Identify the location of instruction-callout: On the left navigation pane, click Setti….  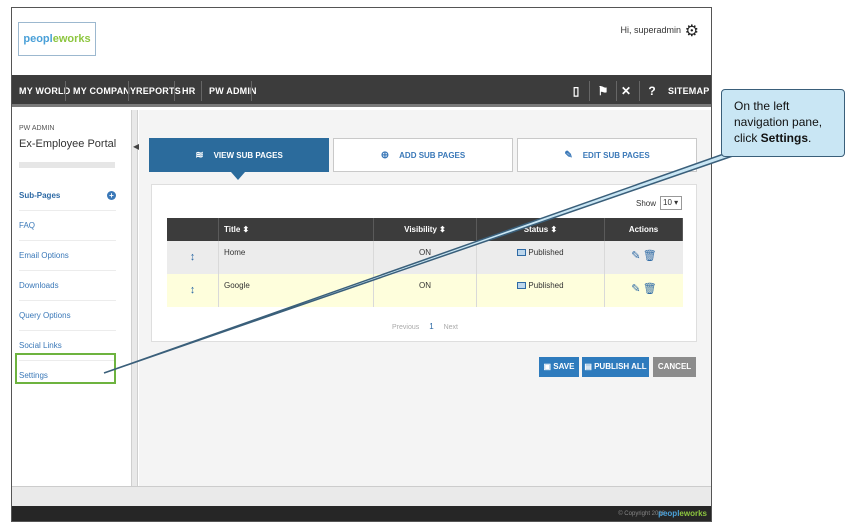
(783, 123).